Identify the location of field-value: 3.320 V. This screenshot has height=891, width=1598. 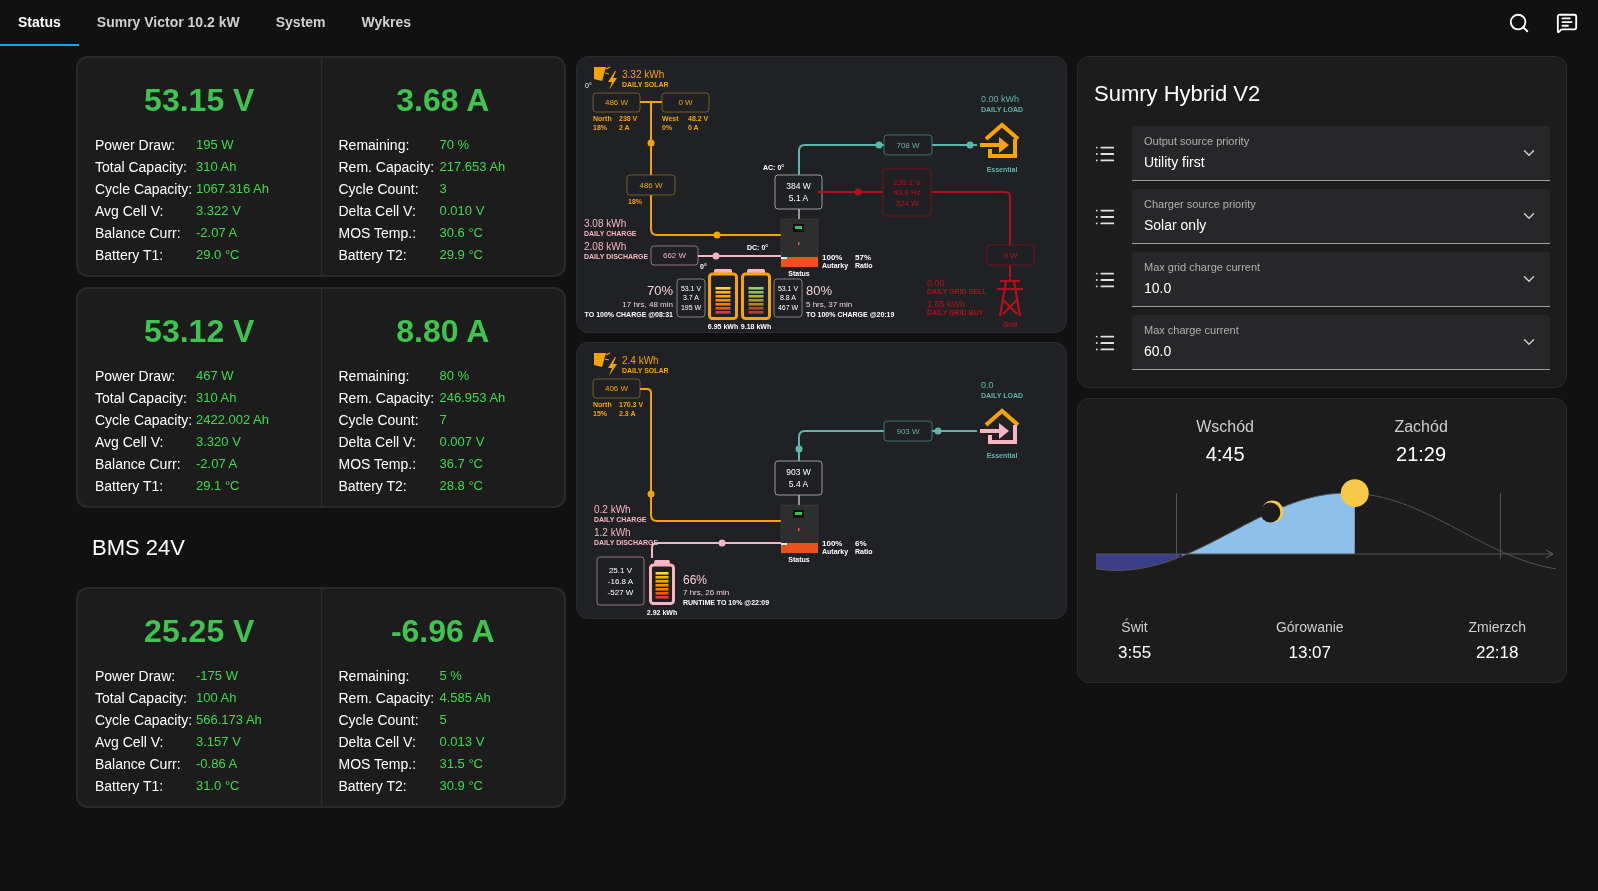
(219, 442).